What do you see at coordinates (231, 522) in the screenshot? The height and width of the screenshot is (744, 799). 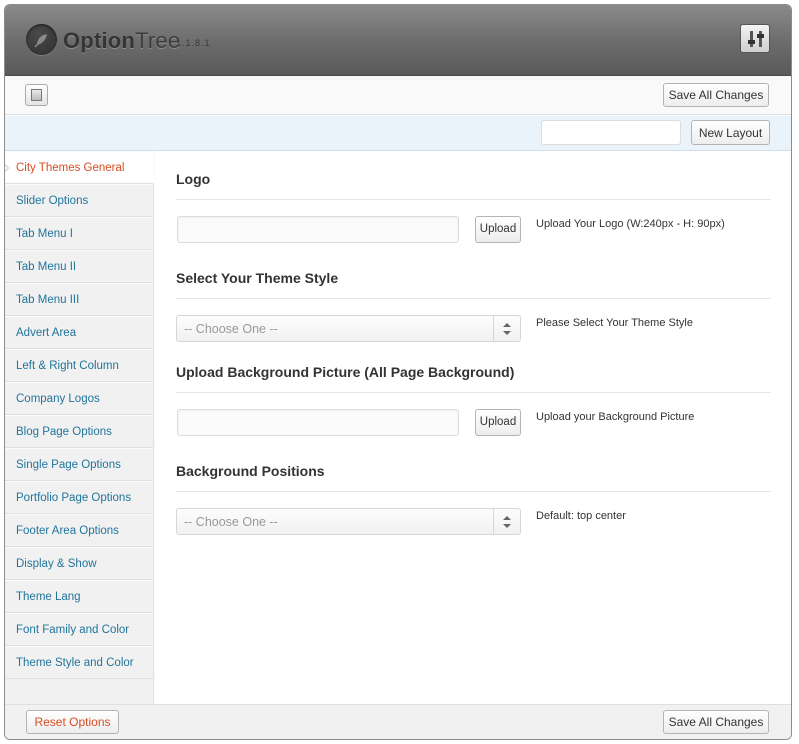 I see `background-position-select-value: -- Choose One --` at bounding box center [231, 522].